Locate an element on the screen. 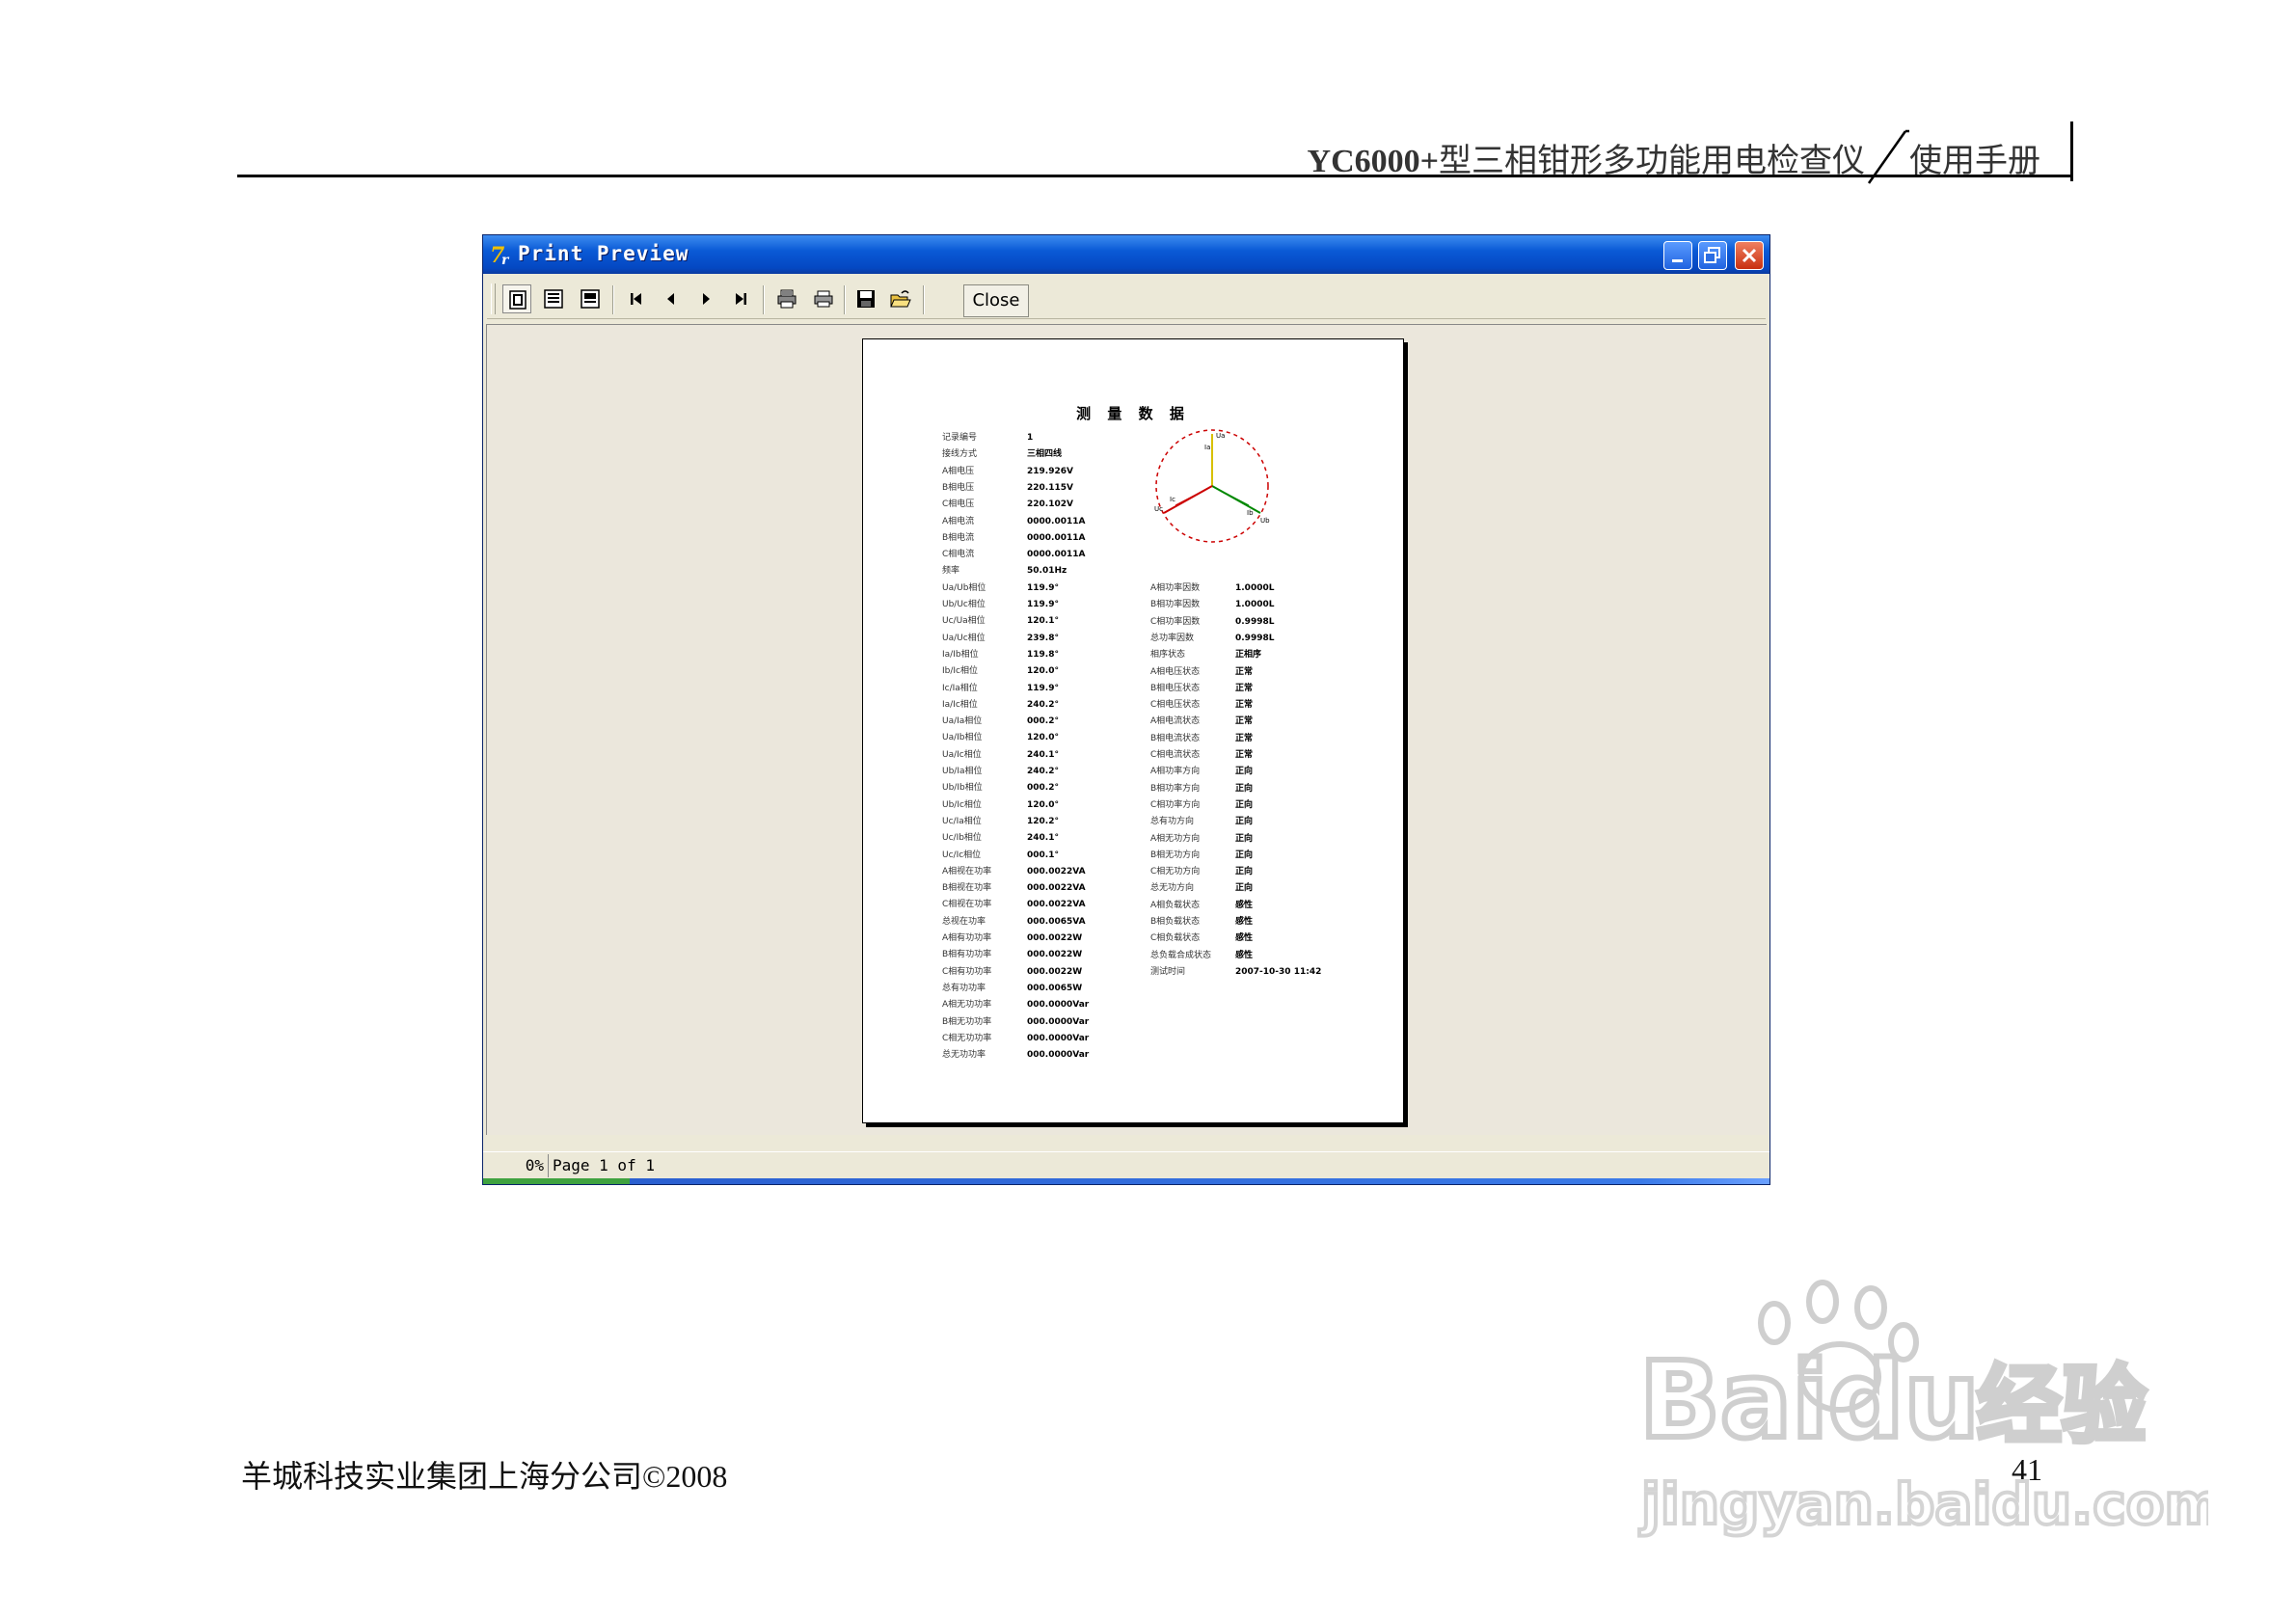 This screenshot has height=1619, width=2296. next-page-icon is located at coordinates (706, 299).